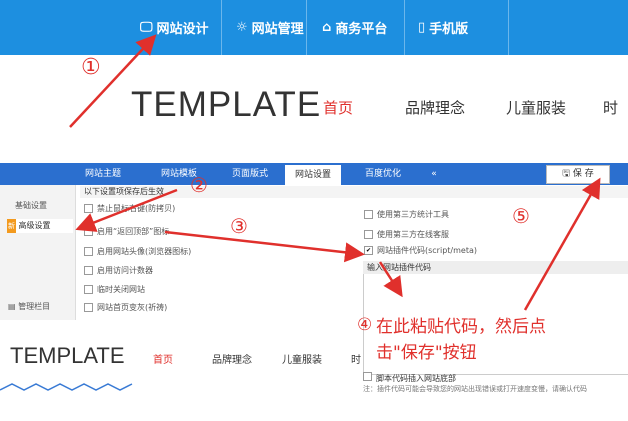 This screenshot has width=628, height=421. I want to click on step-4-marker: ④, so click(365, 325).